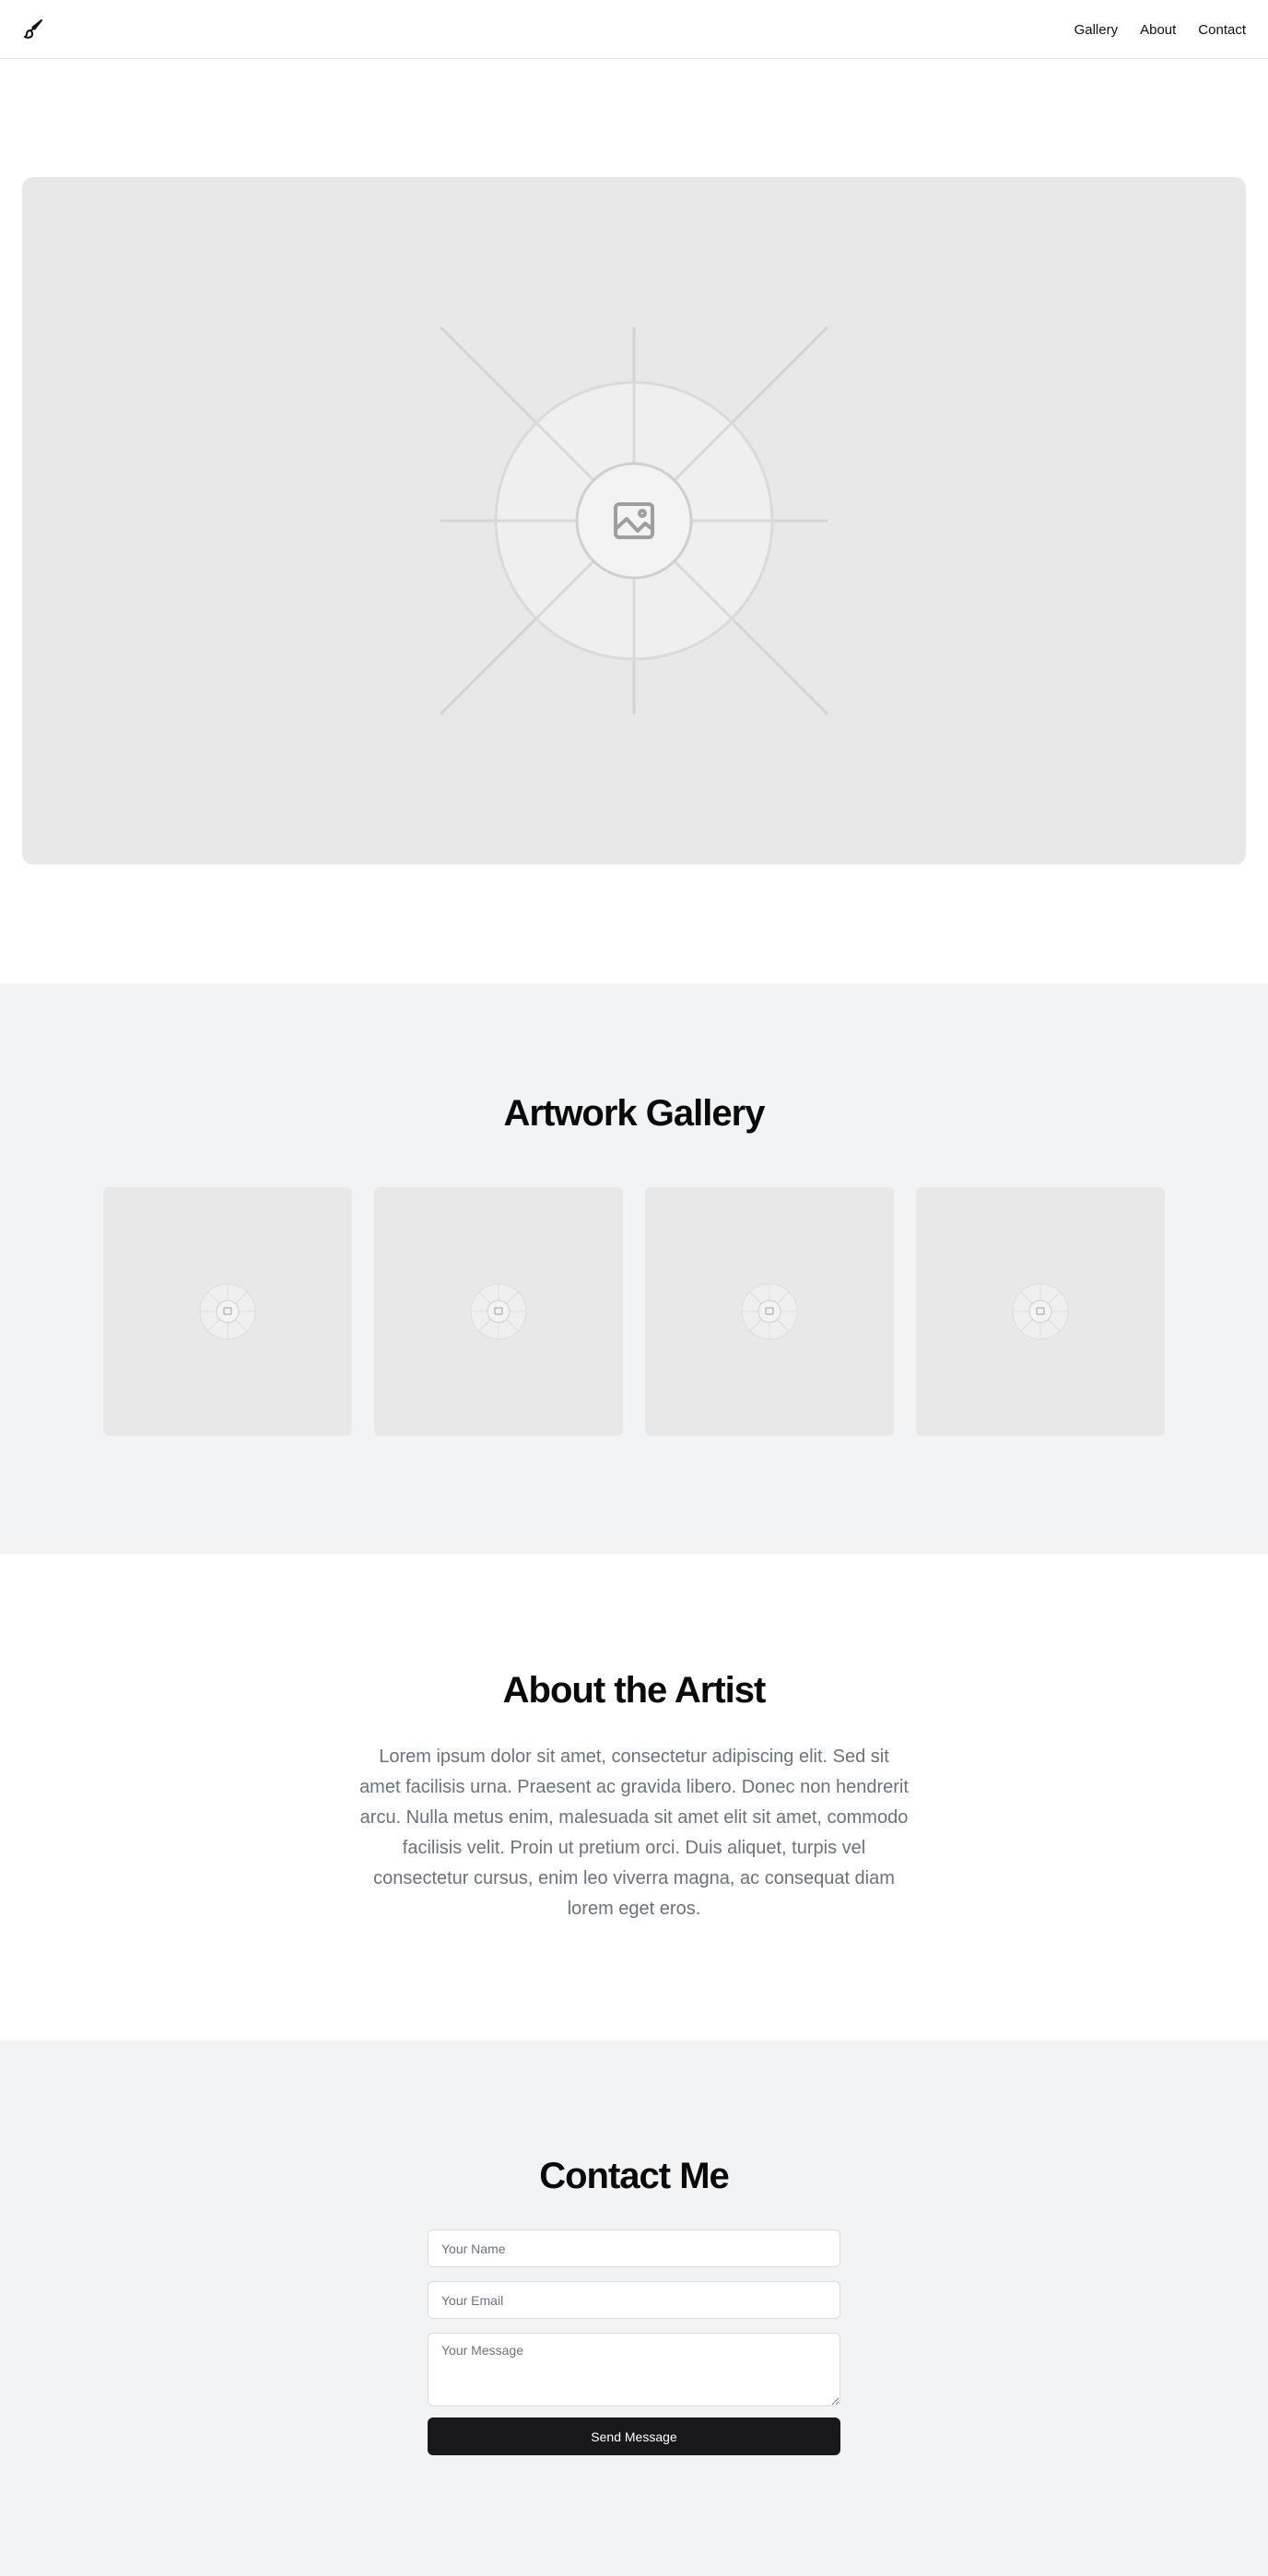 The image size is (1268, 2576). I want to click on message-input, so click(634, 2369).